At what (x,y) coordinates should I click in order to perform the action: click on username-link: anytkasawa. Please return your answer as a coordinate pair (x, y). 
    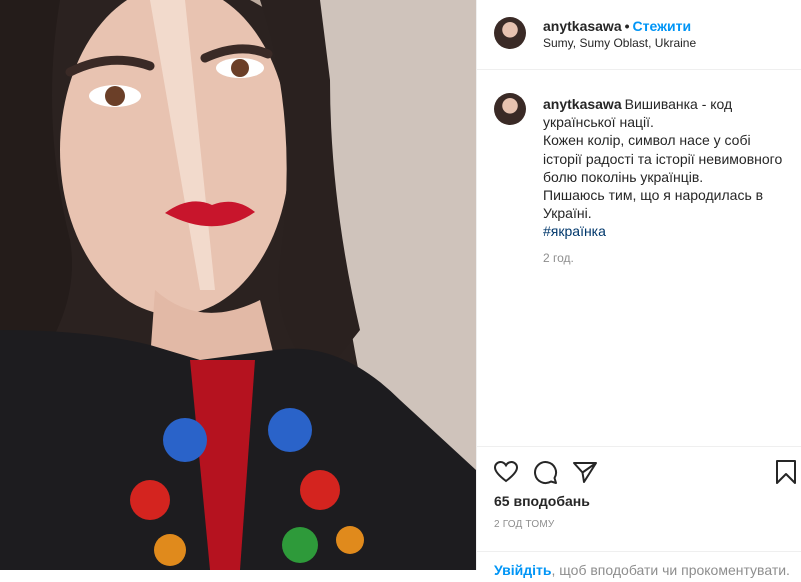
    Looking at the image, I should click on (582, 26).